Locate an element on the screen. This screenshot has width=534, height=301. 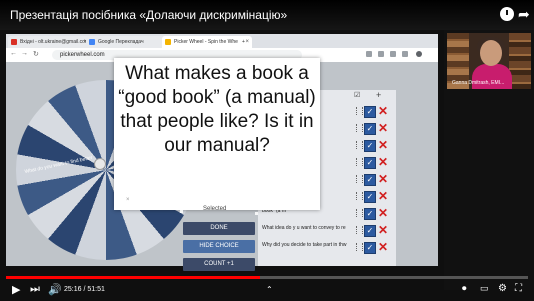
profile-avatar is located at coordinates (419, 54).